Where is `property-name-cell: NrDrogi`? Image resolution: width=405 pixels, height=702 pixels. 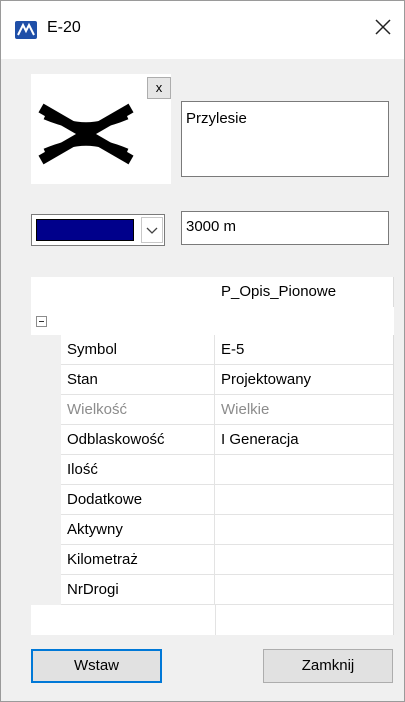 property-name-cell: NrDrogi is located at coordinates (138, 590).